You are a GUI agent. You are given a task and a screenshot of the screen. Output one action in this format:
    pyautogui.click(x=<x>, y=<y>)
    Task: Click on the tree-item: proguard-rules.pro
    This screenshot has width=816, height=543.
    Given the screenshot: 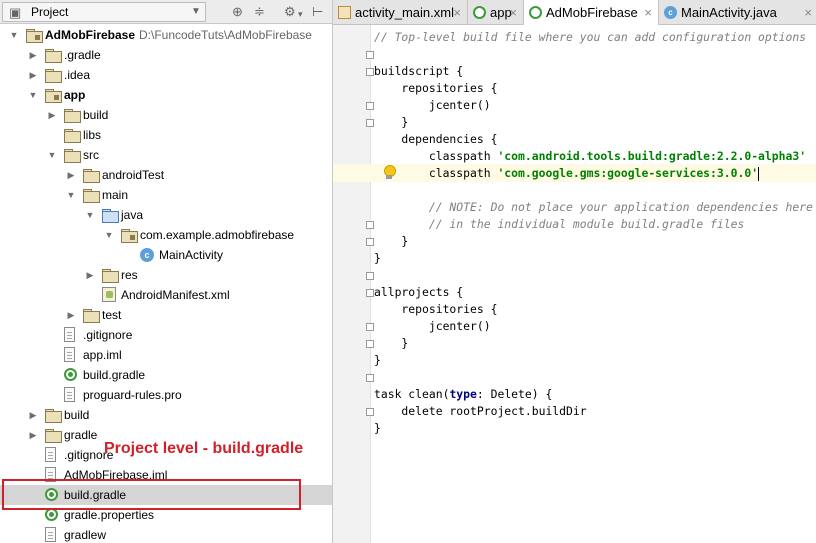 What is the action you would take?
    pyautogui.click(x=166, y=395)
    